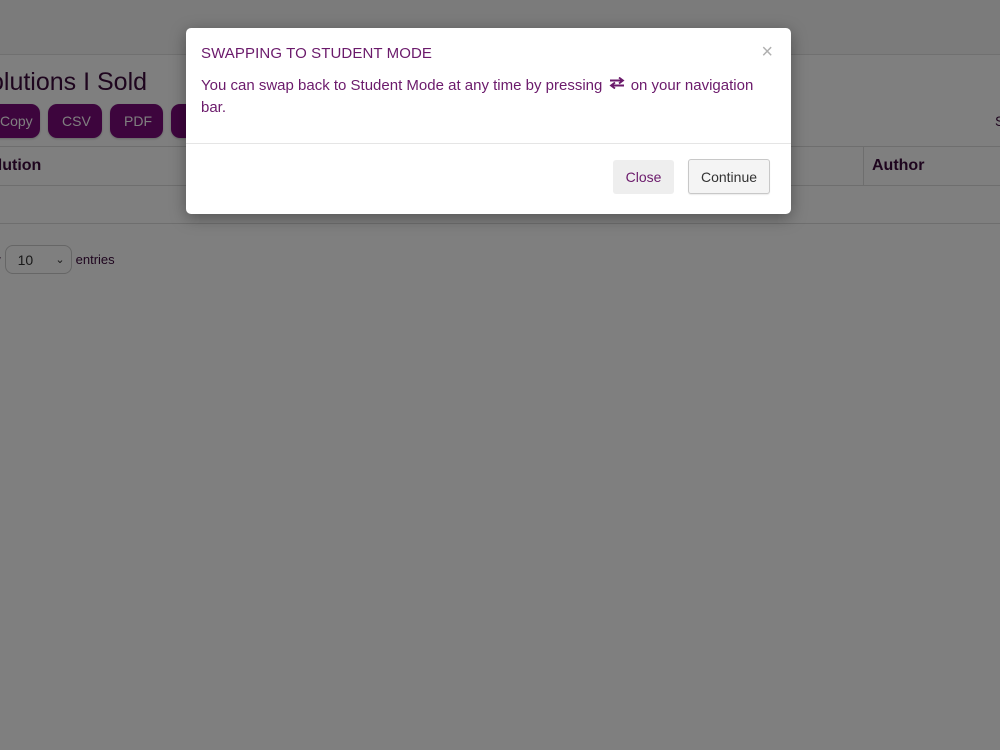 The image size is (1000, 750). I want to click on close-icon: ×, so click(767, 52).